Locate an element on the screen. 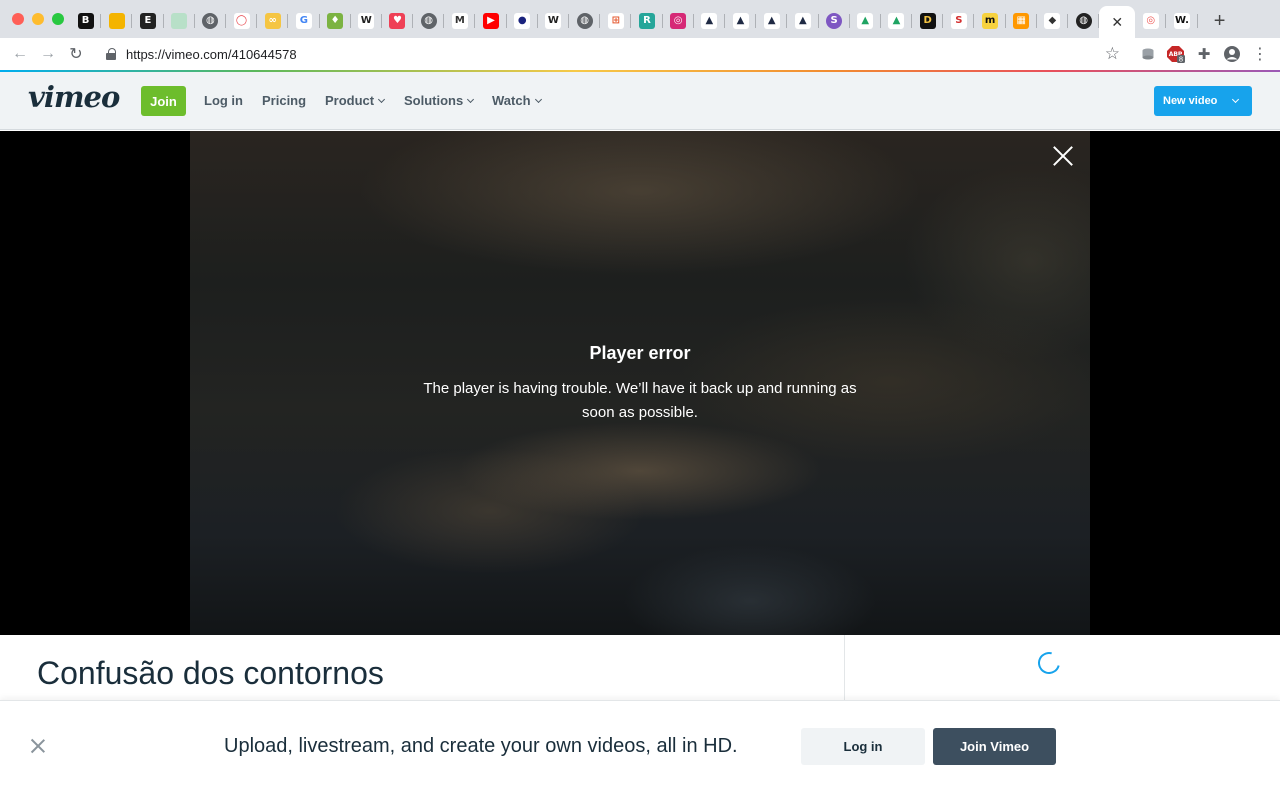 Image resolution: width=1280 pixels, height=790 pixels. close-icon: ✕ is located at coordinates (1117, 22).